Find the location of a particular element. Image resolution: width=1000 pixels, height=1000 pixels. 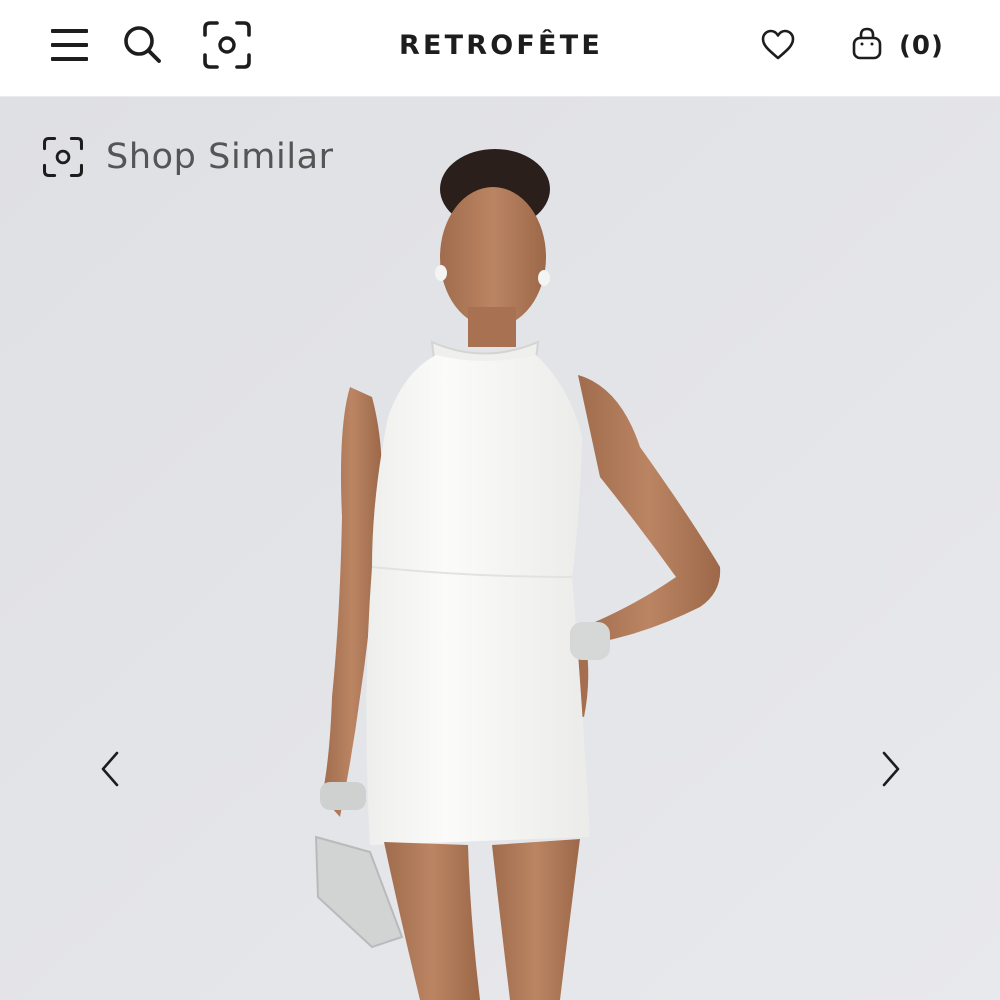

search-icon is located at coordinates (143, 45).